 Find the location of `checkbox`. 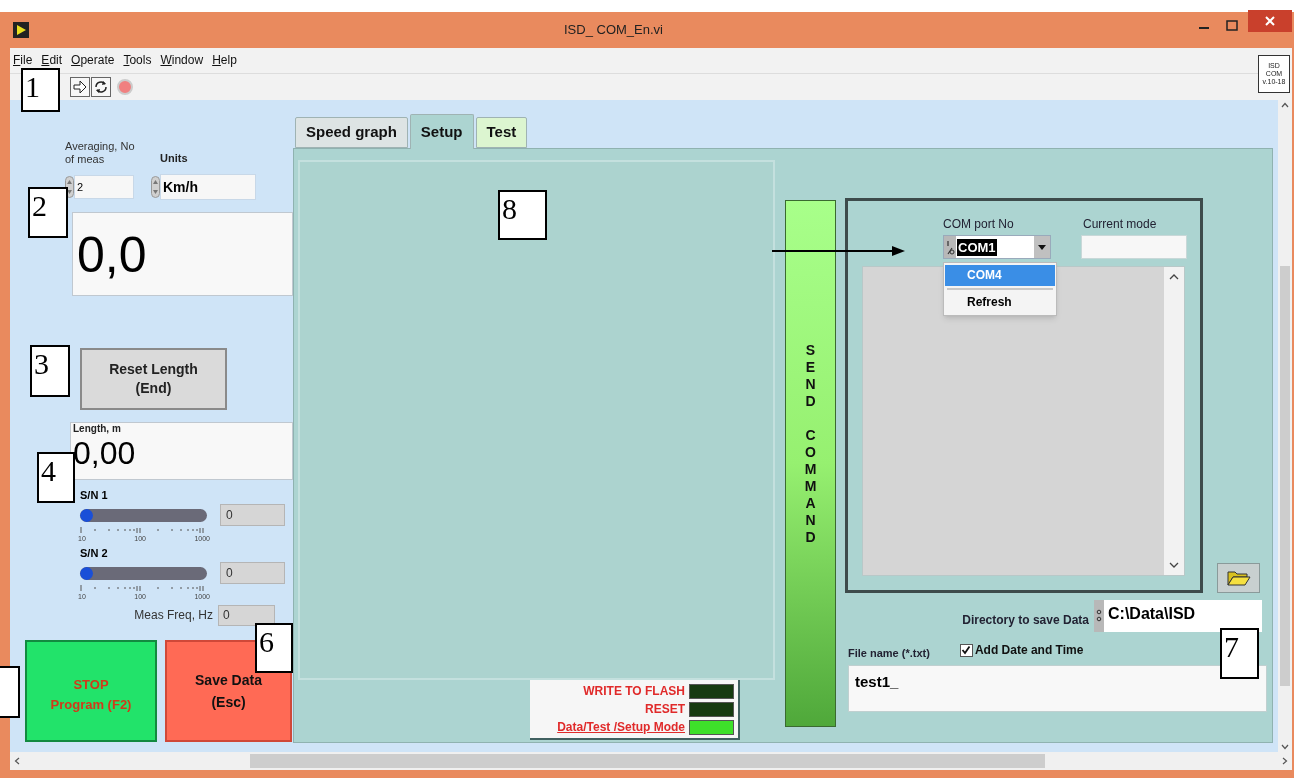

checkbox is located at coordinates (966, 650).